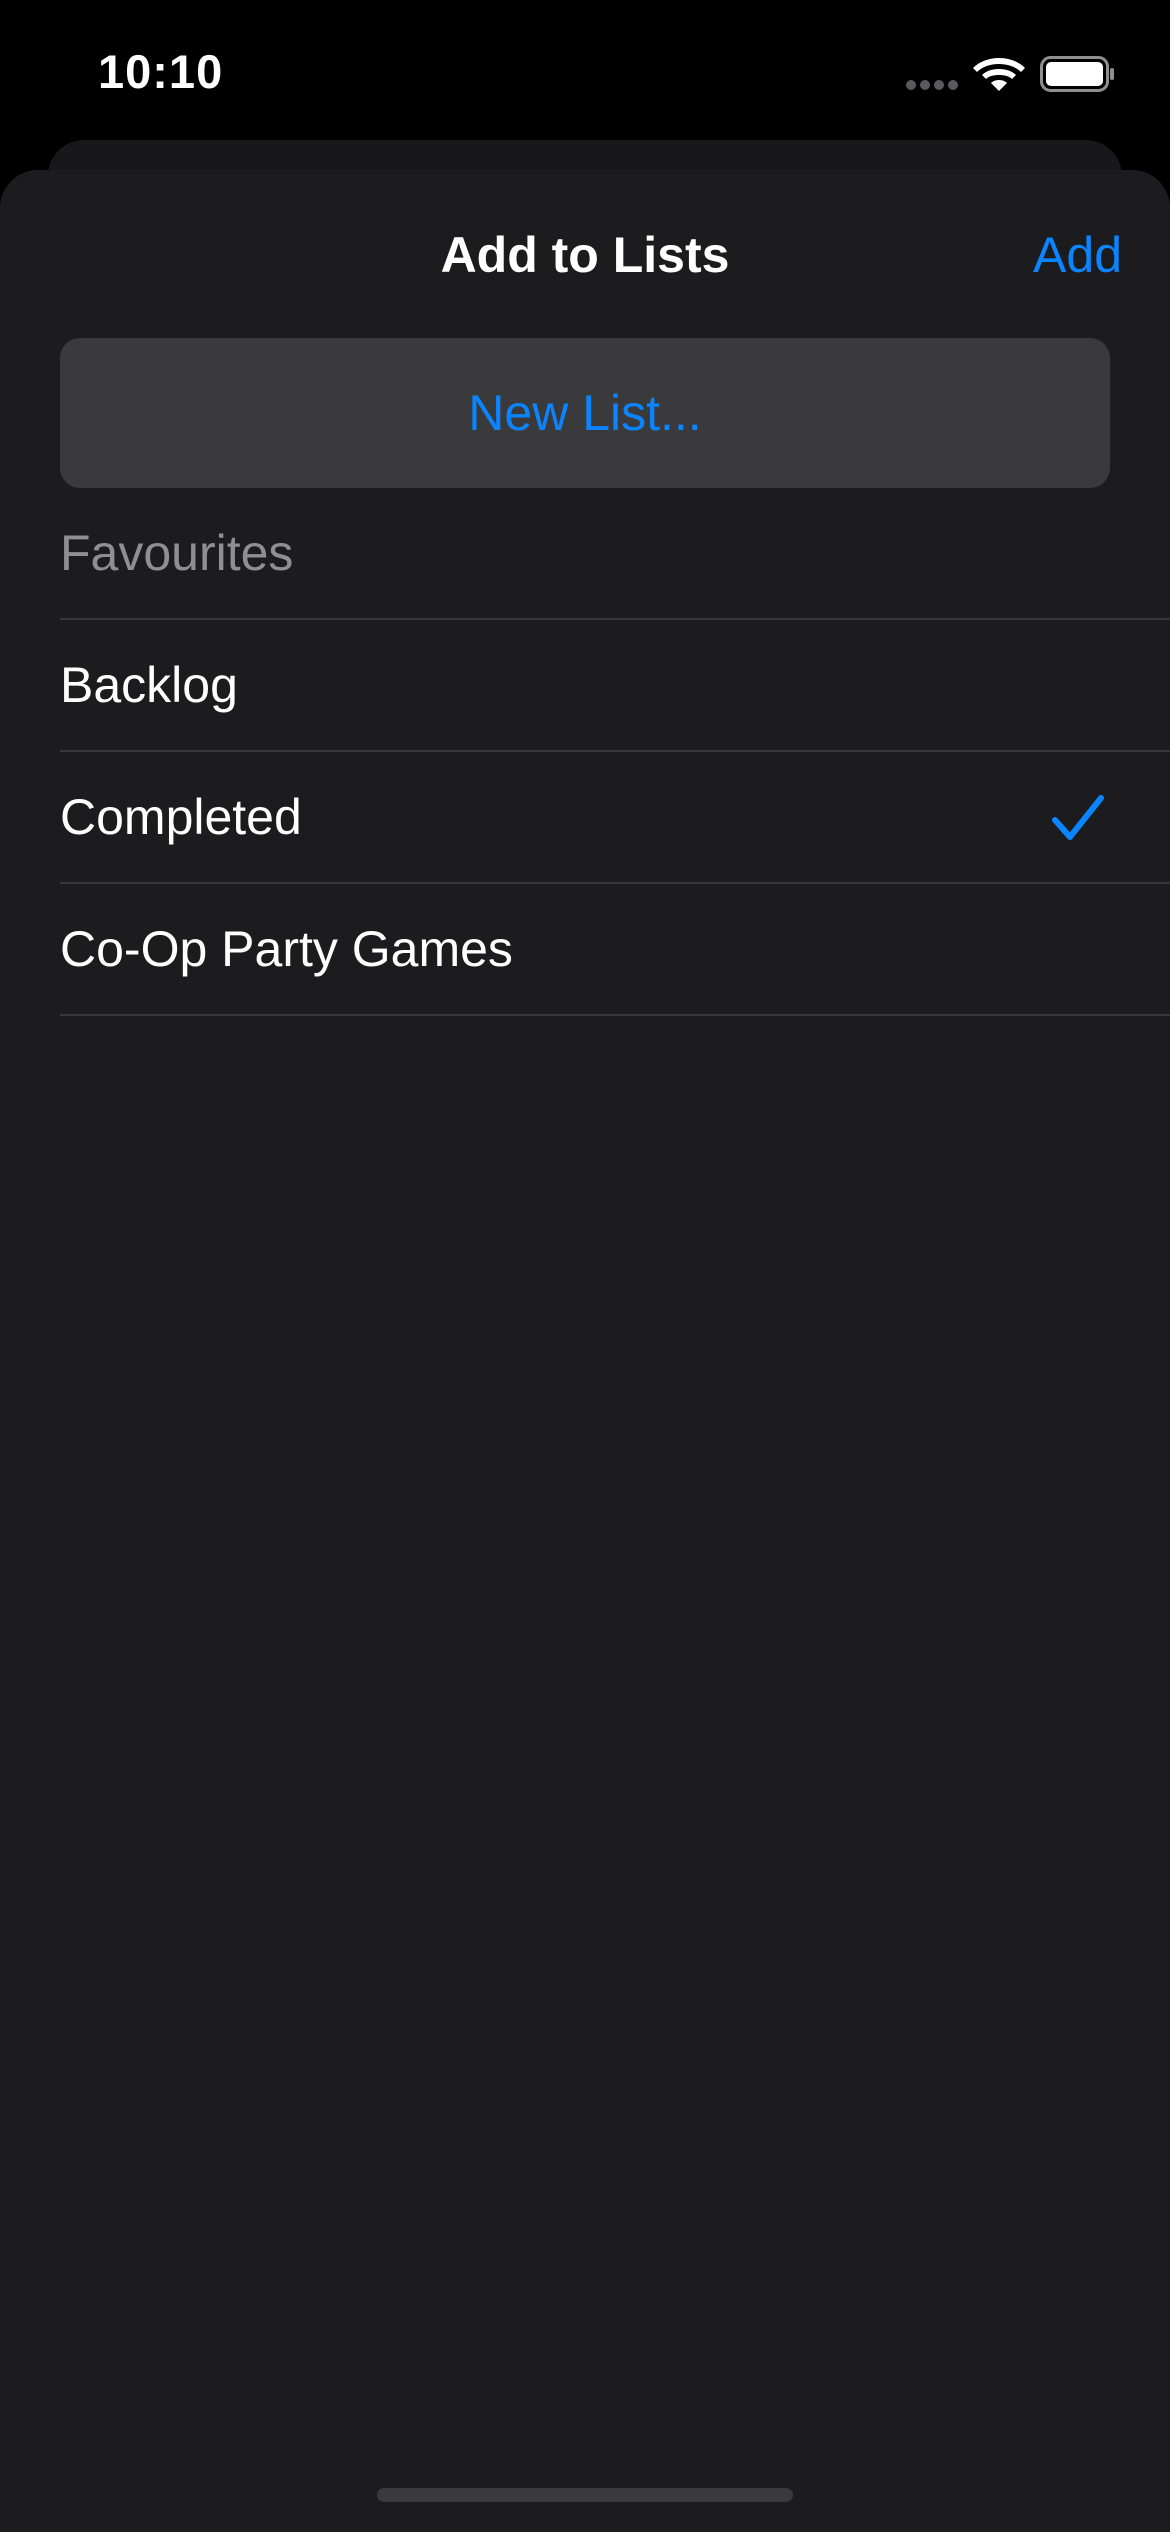  Describe the element at coordinates (1078, 817) in the screenshot. I see `checkmark-icon` at that location.